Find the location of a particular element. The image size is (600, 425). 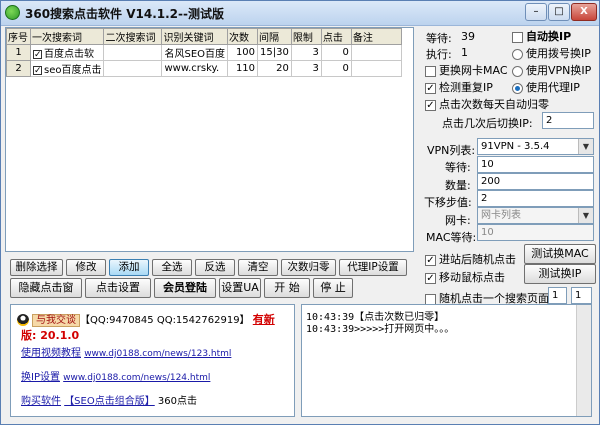

add-button: 添加 is located at coordinates (129, 267).